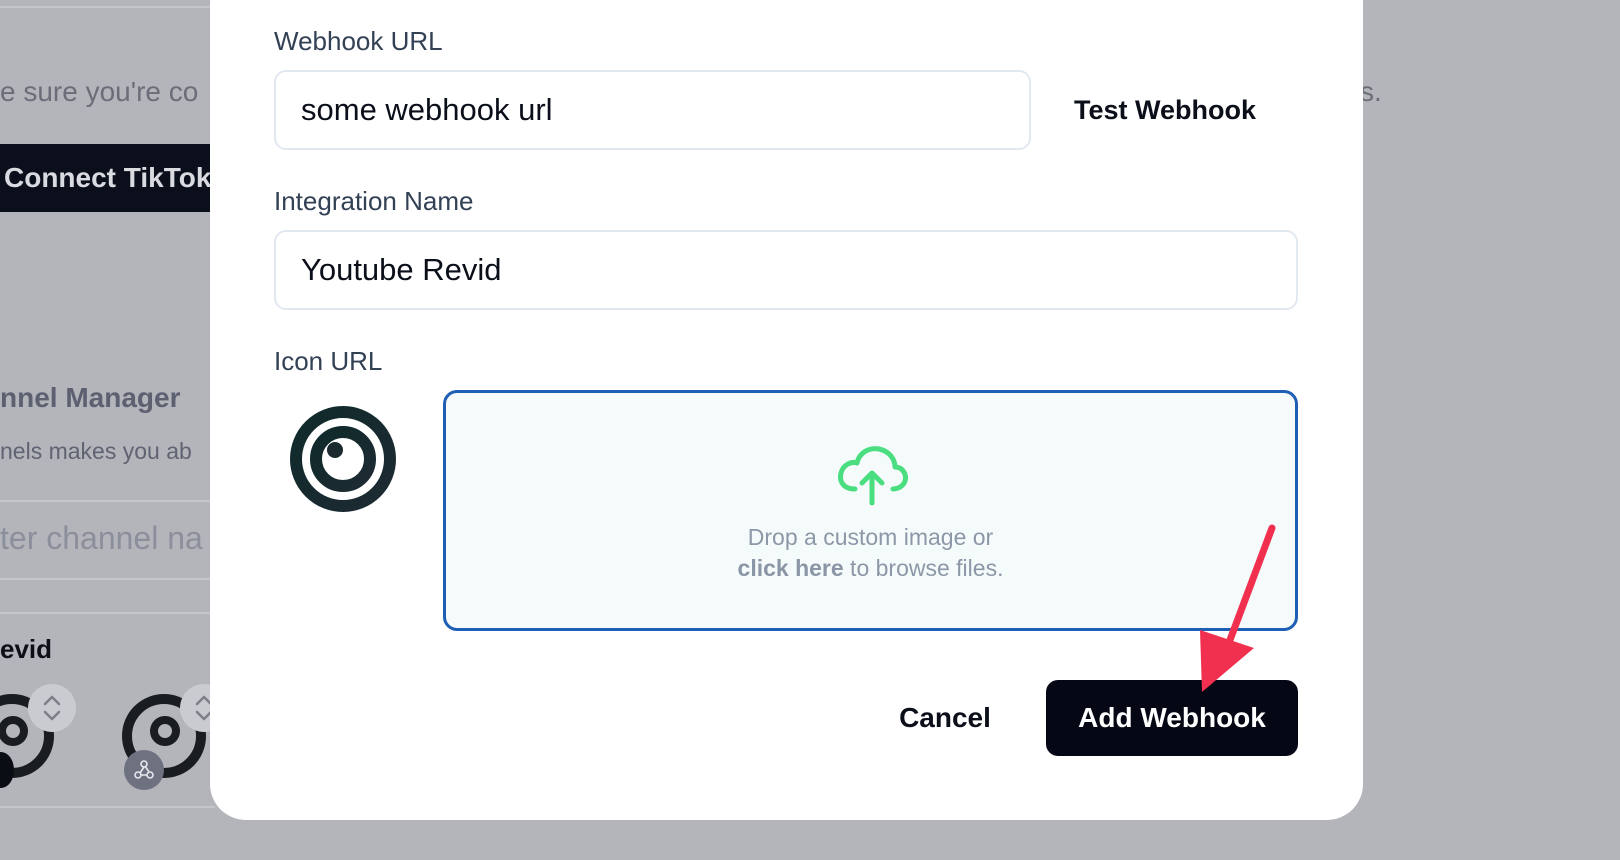 The width and height of the screenshot is (1620, 860). I want to click on connect-tiktok-button: Connect TikTok, so click(110, 178).